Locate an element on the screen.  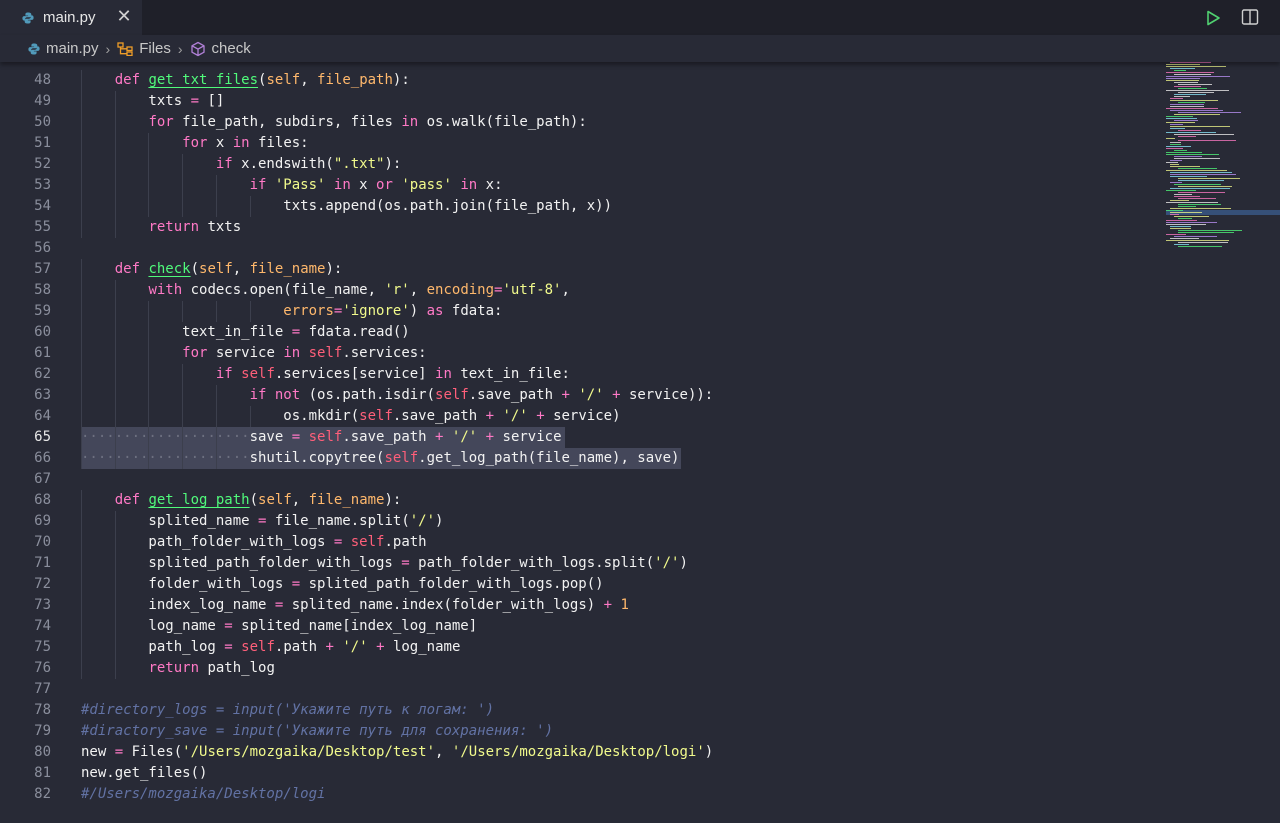
run-icon is located at coordinates (1213, 18).